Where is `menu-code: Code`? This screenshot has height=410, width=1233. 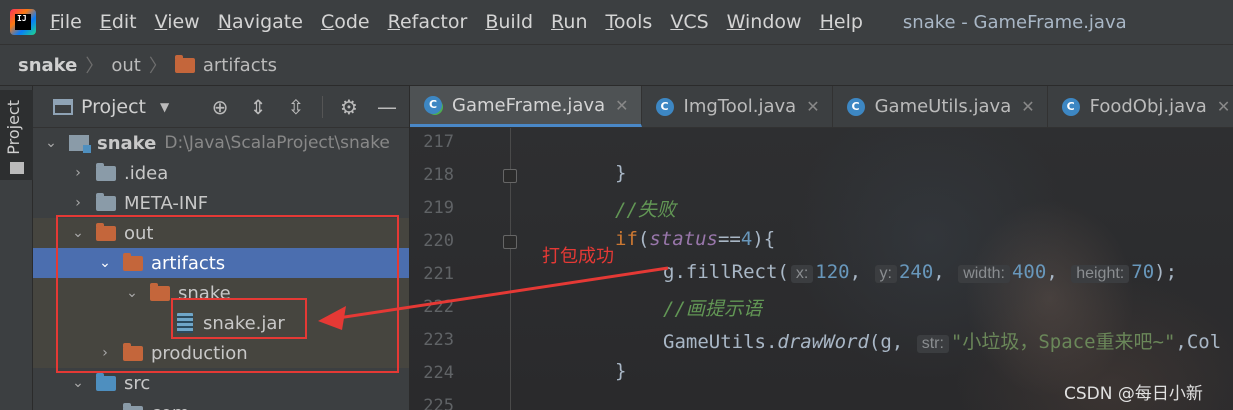 menu-code: Code is located at coordinates (345, 22).